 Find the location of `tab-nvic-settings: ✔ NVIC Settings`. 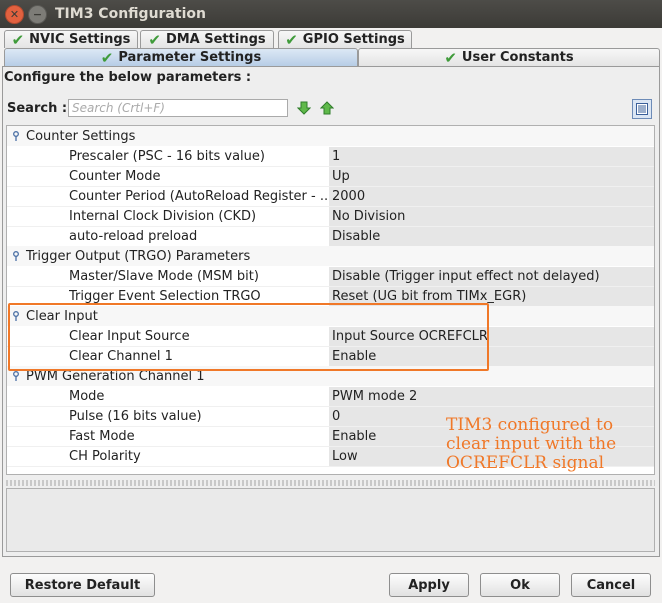

tab-nvic-settings: ✔ NVIC Settings is located at coordinates (71, 39).